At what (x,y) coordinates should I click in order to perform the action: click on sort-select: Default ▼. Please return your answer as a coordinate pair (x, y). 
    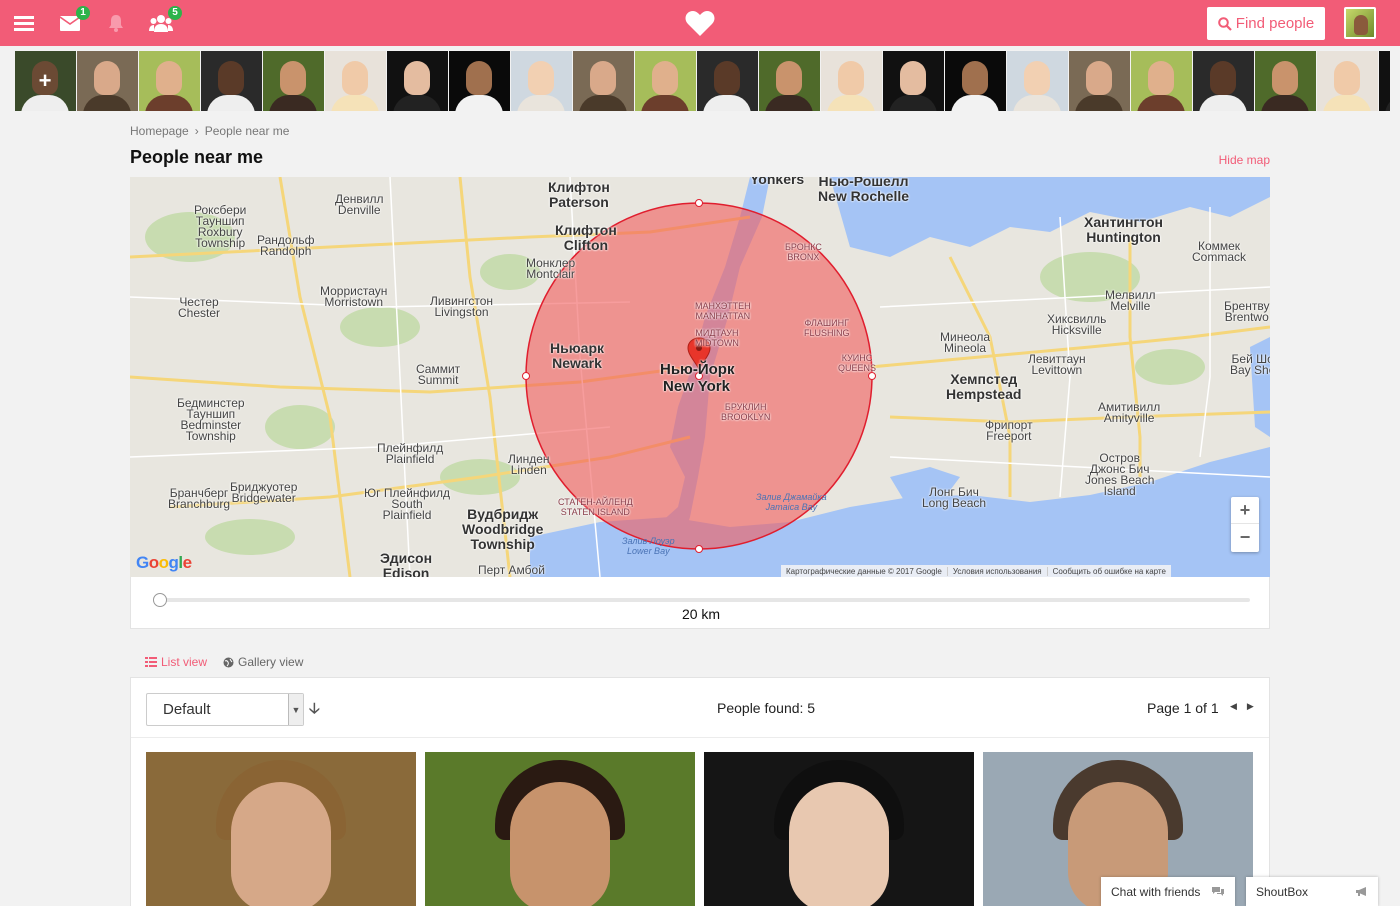
    Looking at the image, I should click on (225, 709).